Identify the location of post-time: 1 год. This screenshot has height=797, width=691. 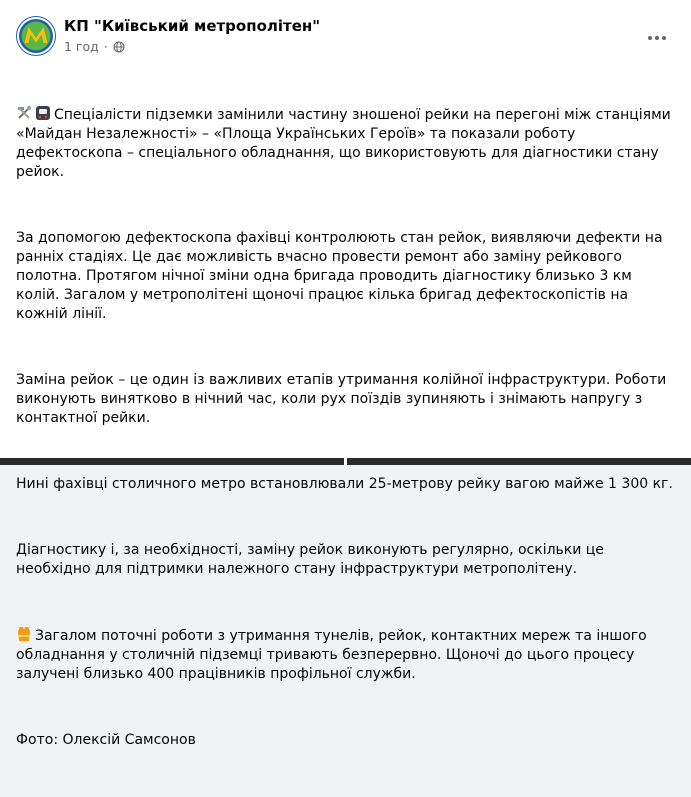
(81, 46).